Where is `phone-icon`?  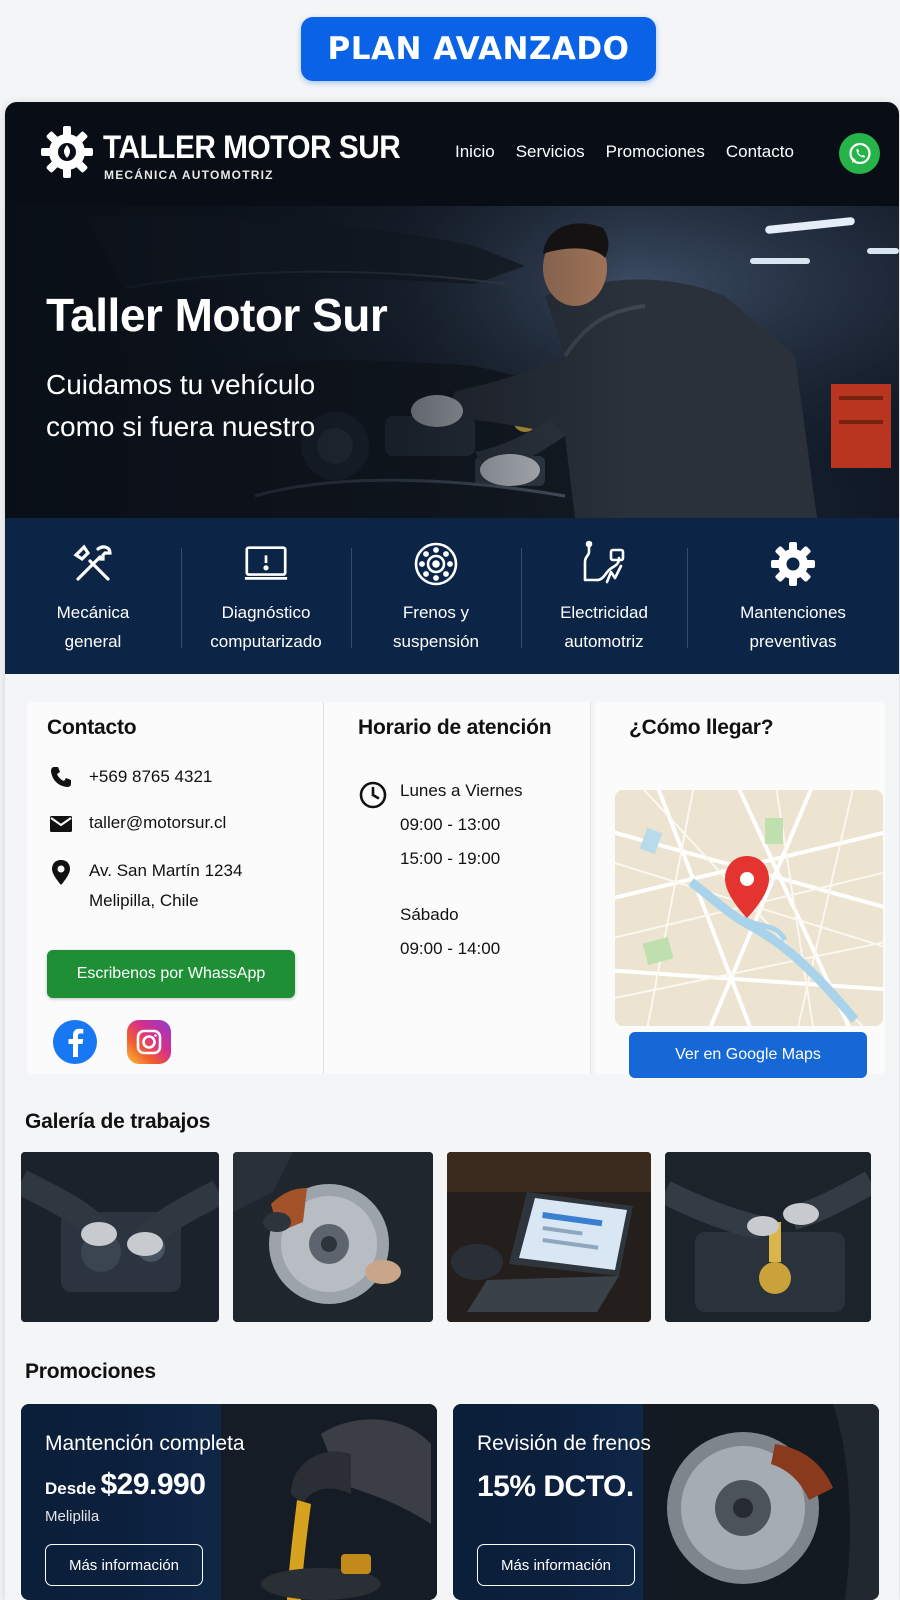
phone-icon is located at coordinates (61, 777).